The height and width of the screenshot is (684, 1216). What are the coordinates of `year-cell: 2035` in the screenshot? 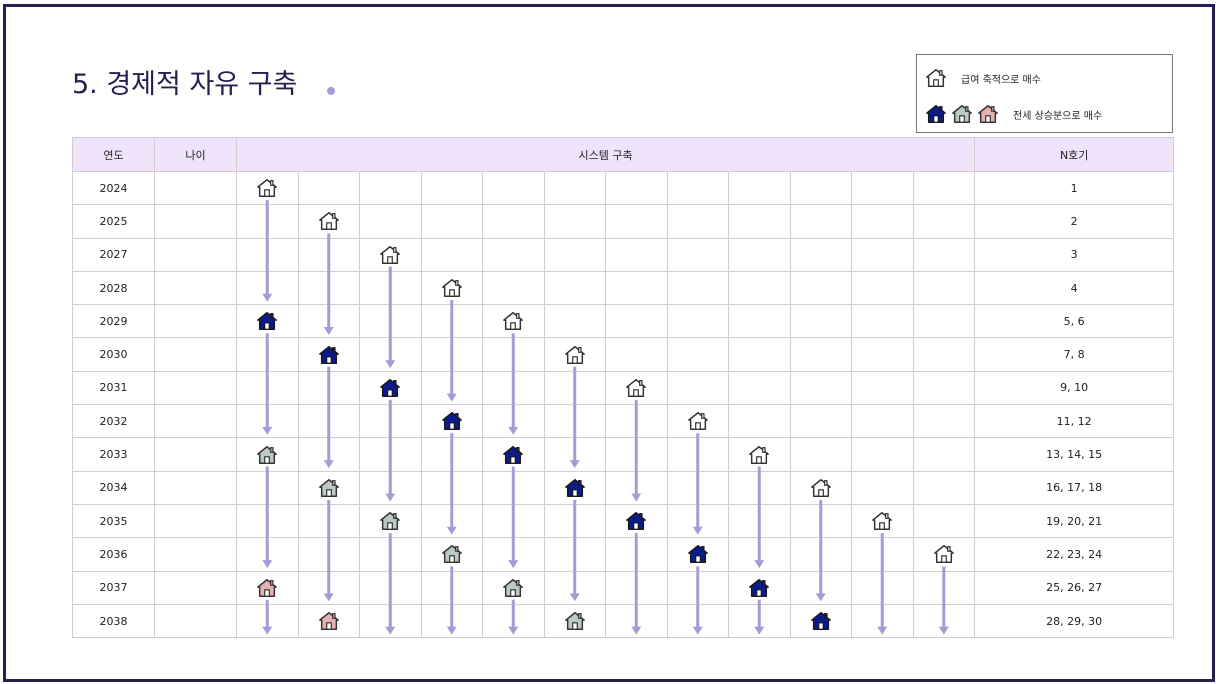 It's located at (113, 521).